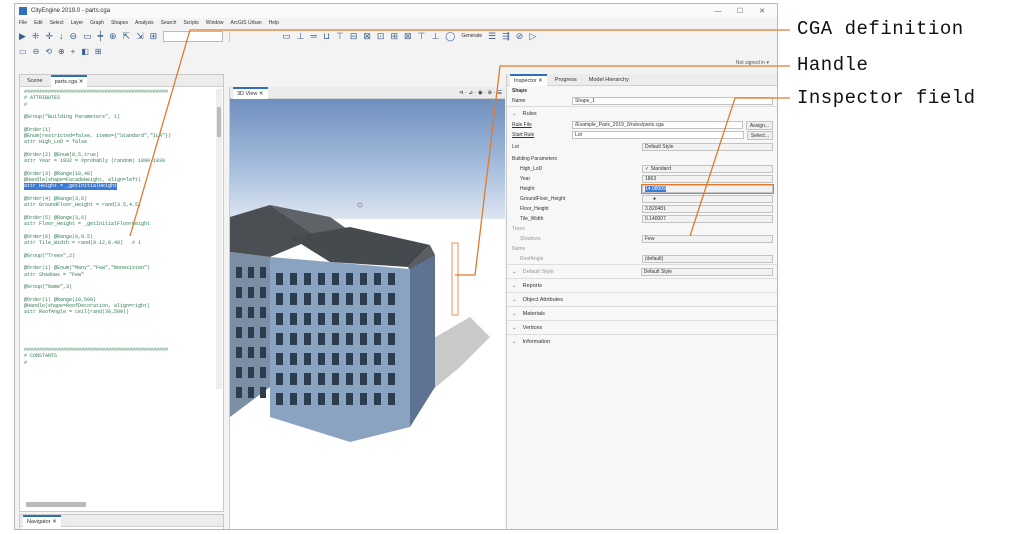 The height and width of the screenshot is (534, 1012). What do you see at coordinates (880, 29) in the screenshot?
I see `annotation-cga-definition: CGA definition` at bounding box center [880, 29].